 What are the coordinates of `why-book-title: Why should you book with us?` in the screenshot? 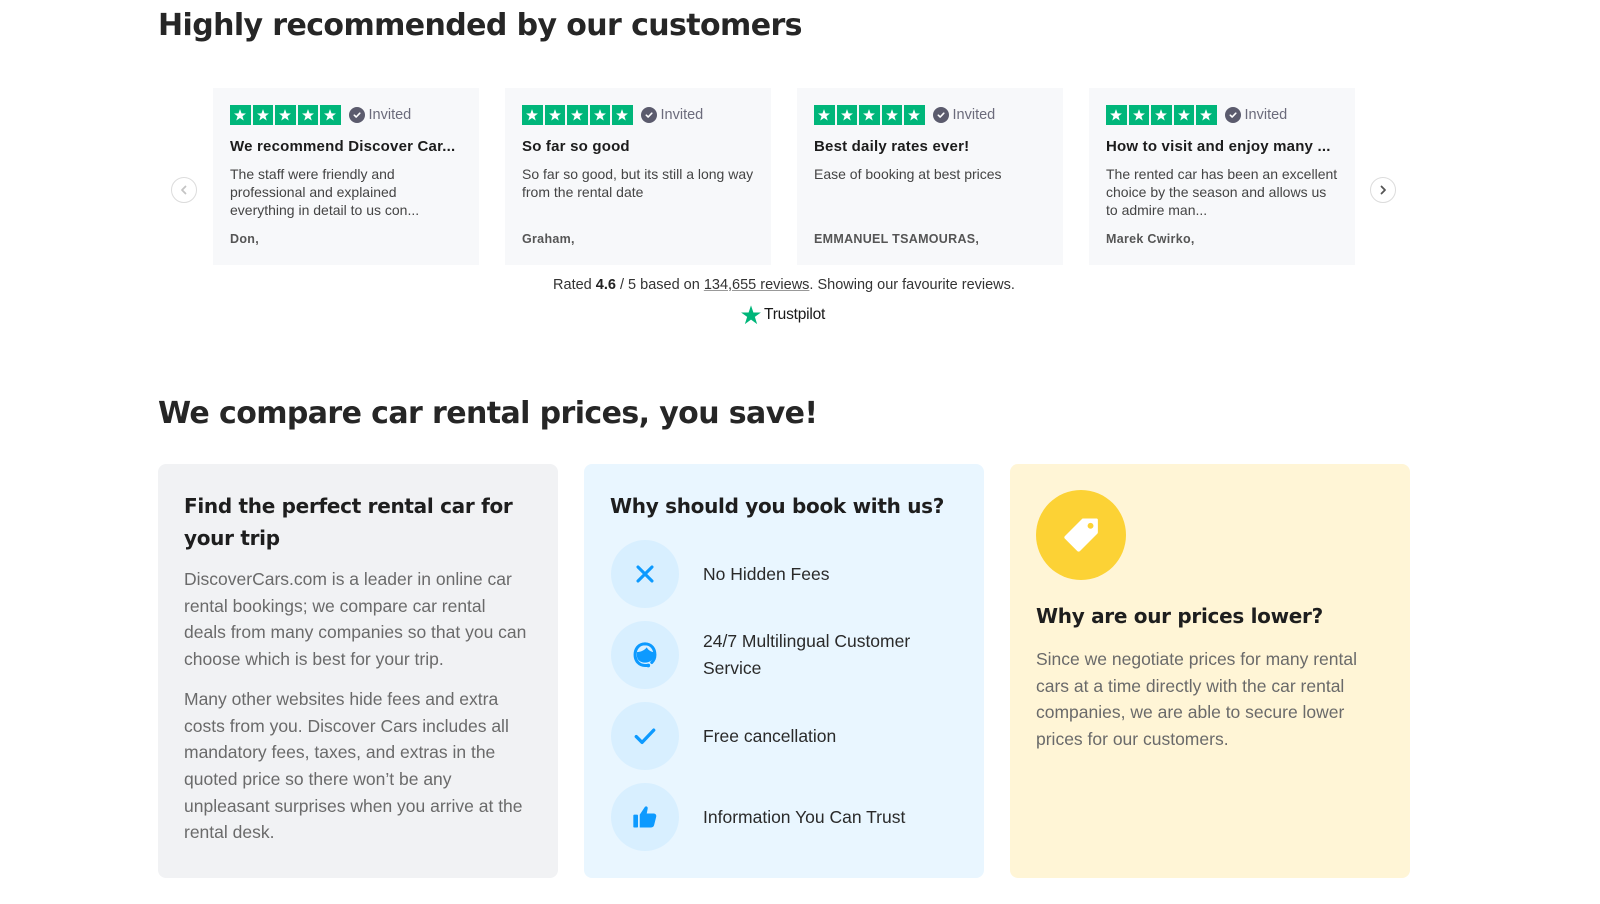 It's located at (777, 506).